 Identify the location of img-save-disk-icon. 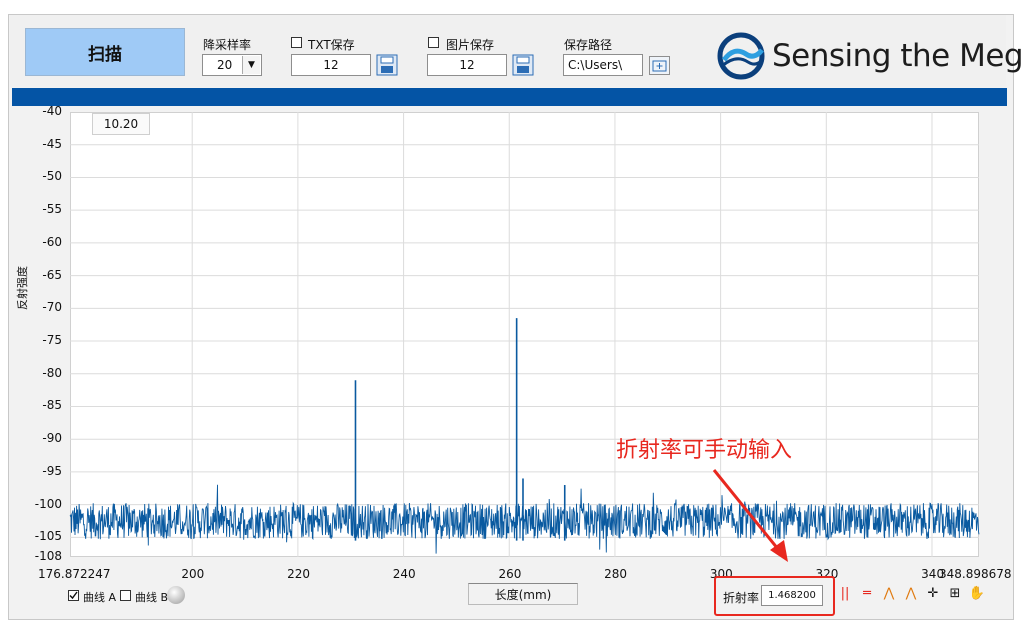
(523, 65).